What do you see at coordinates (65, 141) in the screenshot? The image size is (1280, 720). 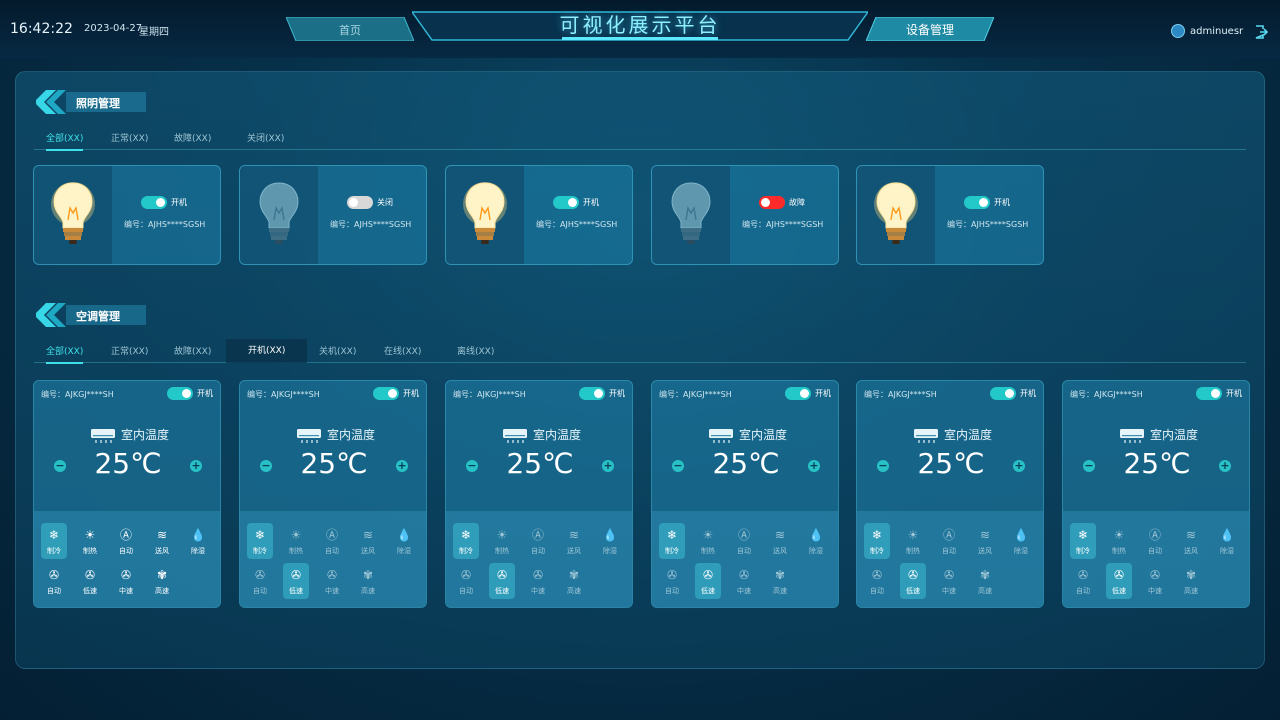 I see `tab-lighting-all: 全部(XX)` at bounding box center [65, 141].